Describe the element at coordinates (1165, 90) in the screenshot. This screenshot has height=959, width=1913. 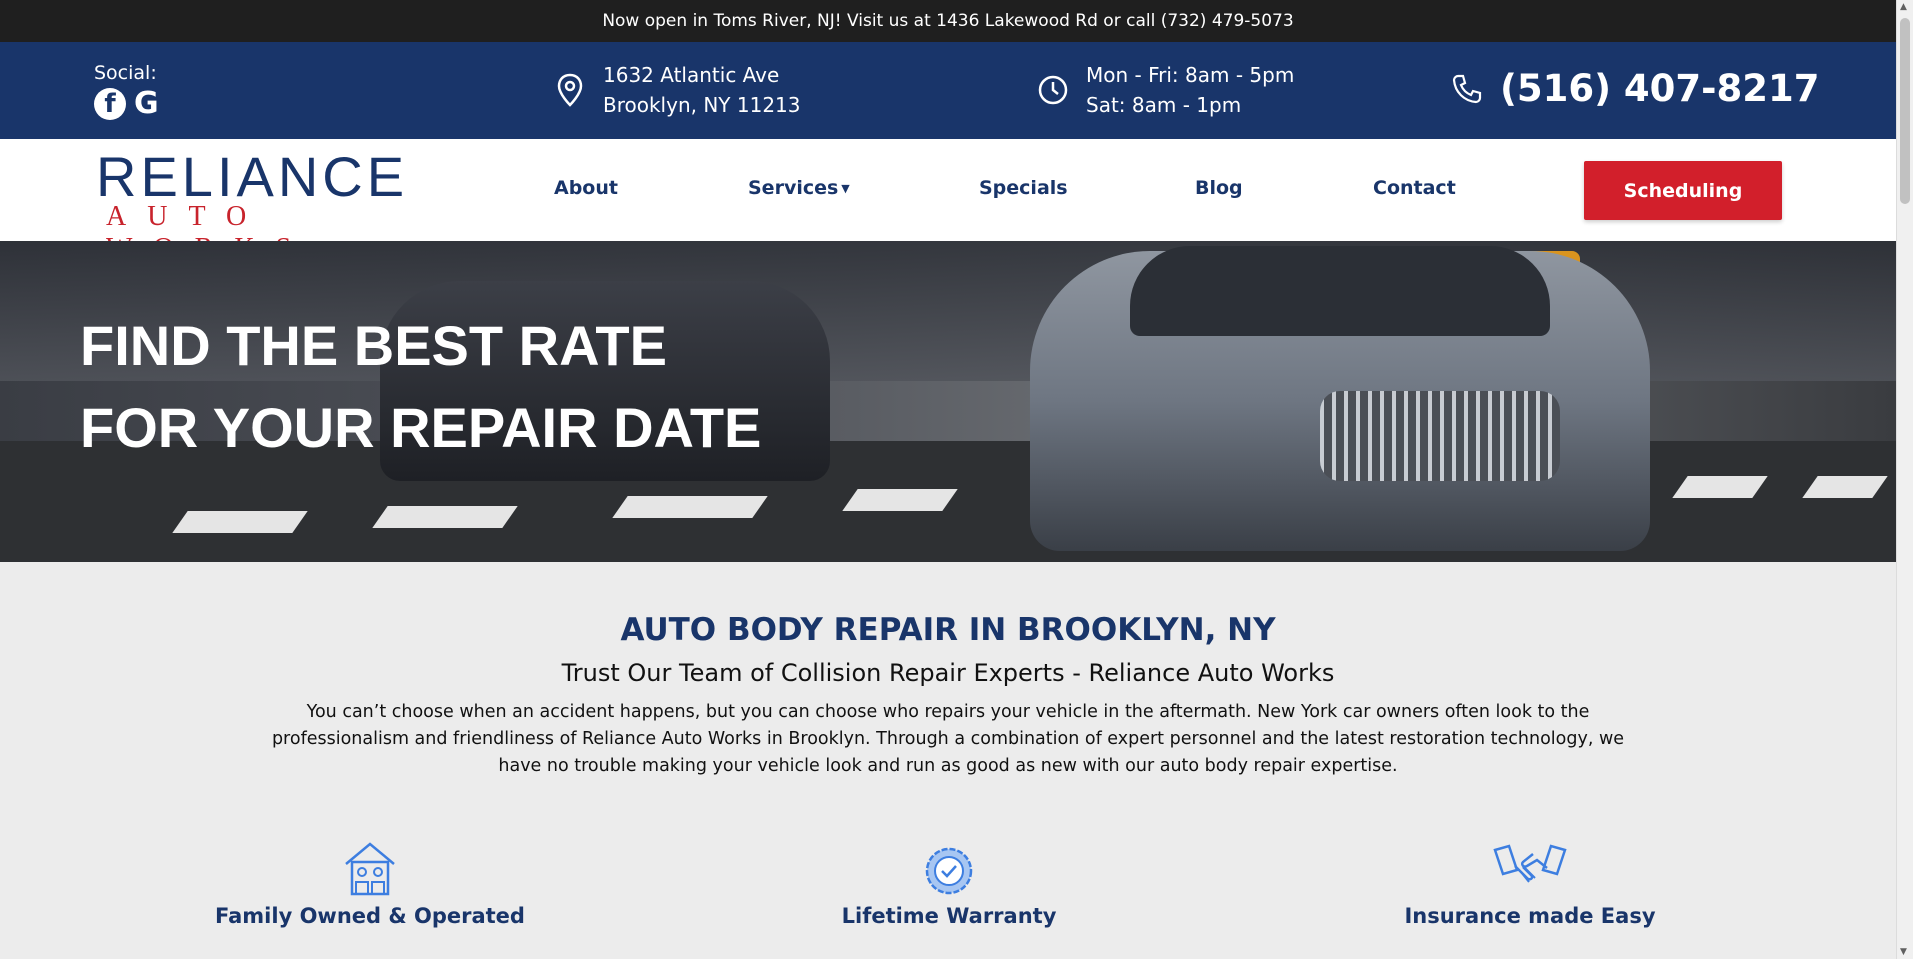
I see `hours-block: Mon - Fri: 8am - 5pm Sat: 8am - 1pm` at that location.